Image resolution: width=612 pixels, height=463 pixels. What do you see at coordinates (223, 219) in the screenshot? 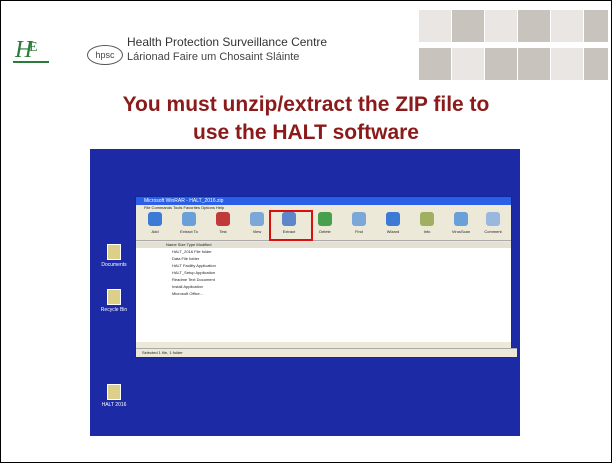
I see `test-icon` at bounding box center [223, 219].